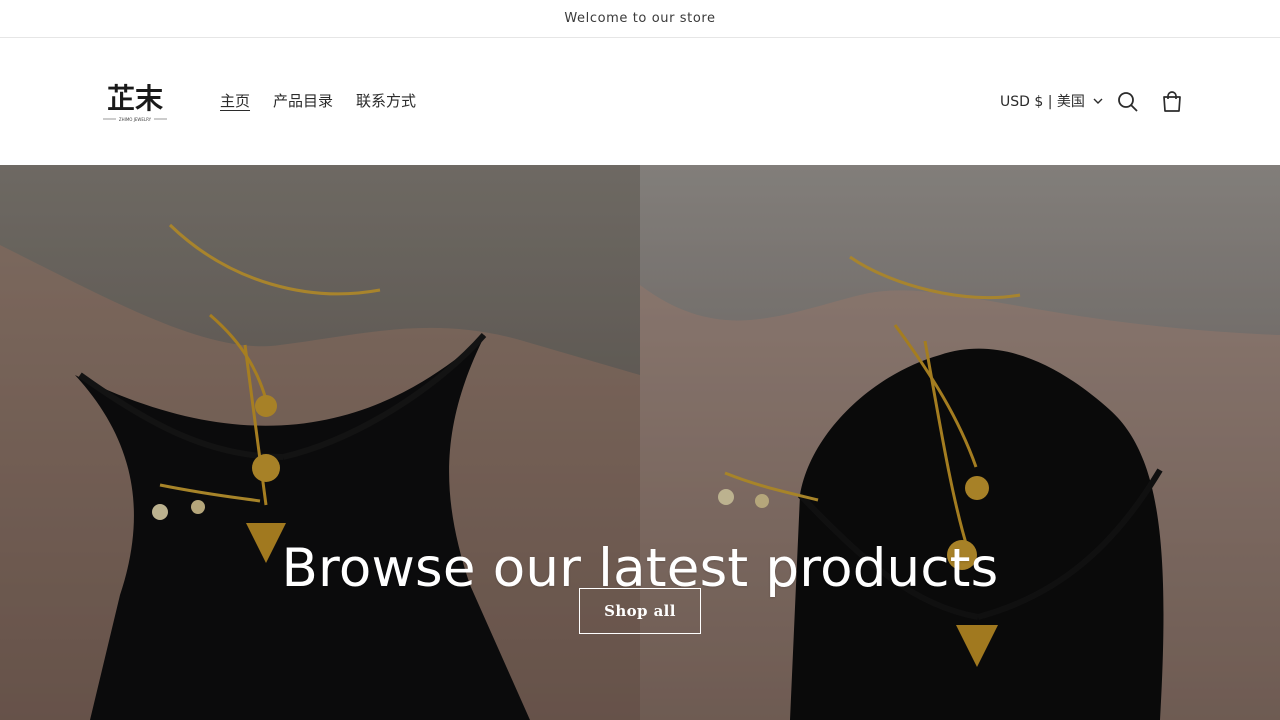  Describe the element at coordinates (640, 611) in the screenshot. I see `shop-all-button: Shop all` at that location.